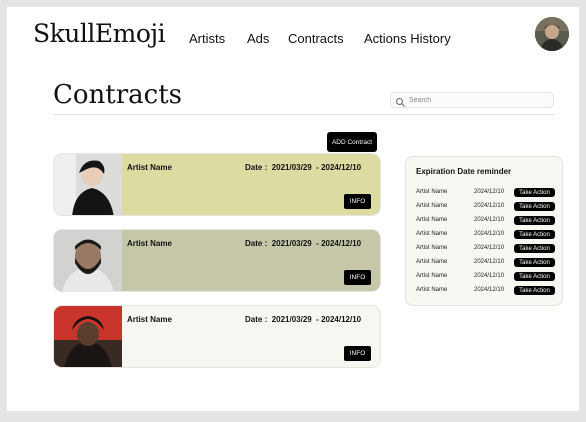 Image resolution: width=586 pixels, height=422 pixels. Describe the element at coordinates (99, 33) in the screenshot. I see `brand-logo: SkullEmoji` at that location.